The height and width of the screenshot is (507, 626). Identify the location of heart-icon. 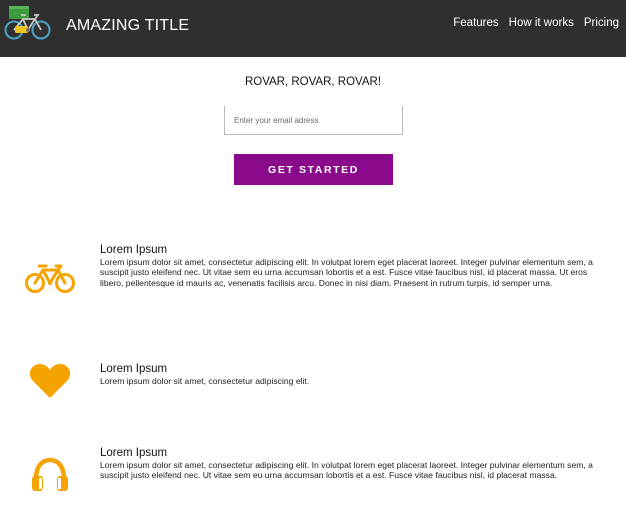
(50, 381).